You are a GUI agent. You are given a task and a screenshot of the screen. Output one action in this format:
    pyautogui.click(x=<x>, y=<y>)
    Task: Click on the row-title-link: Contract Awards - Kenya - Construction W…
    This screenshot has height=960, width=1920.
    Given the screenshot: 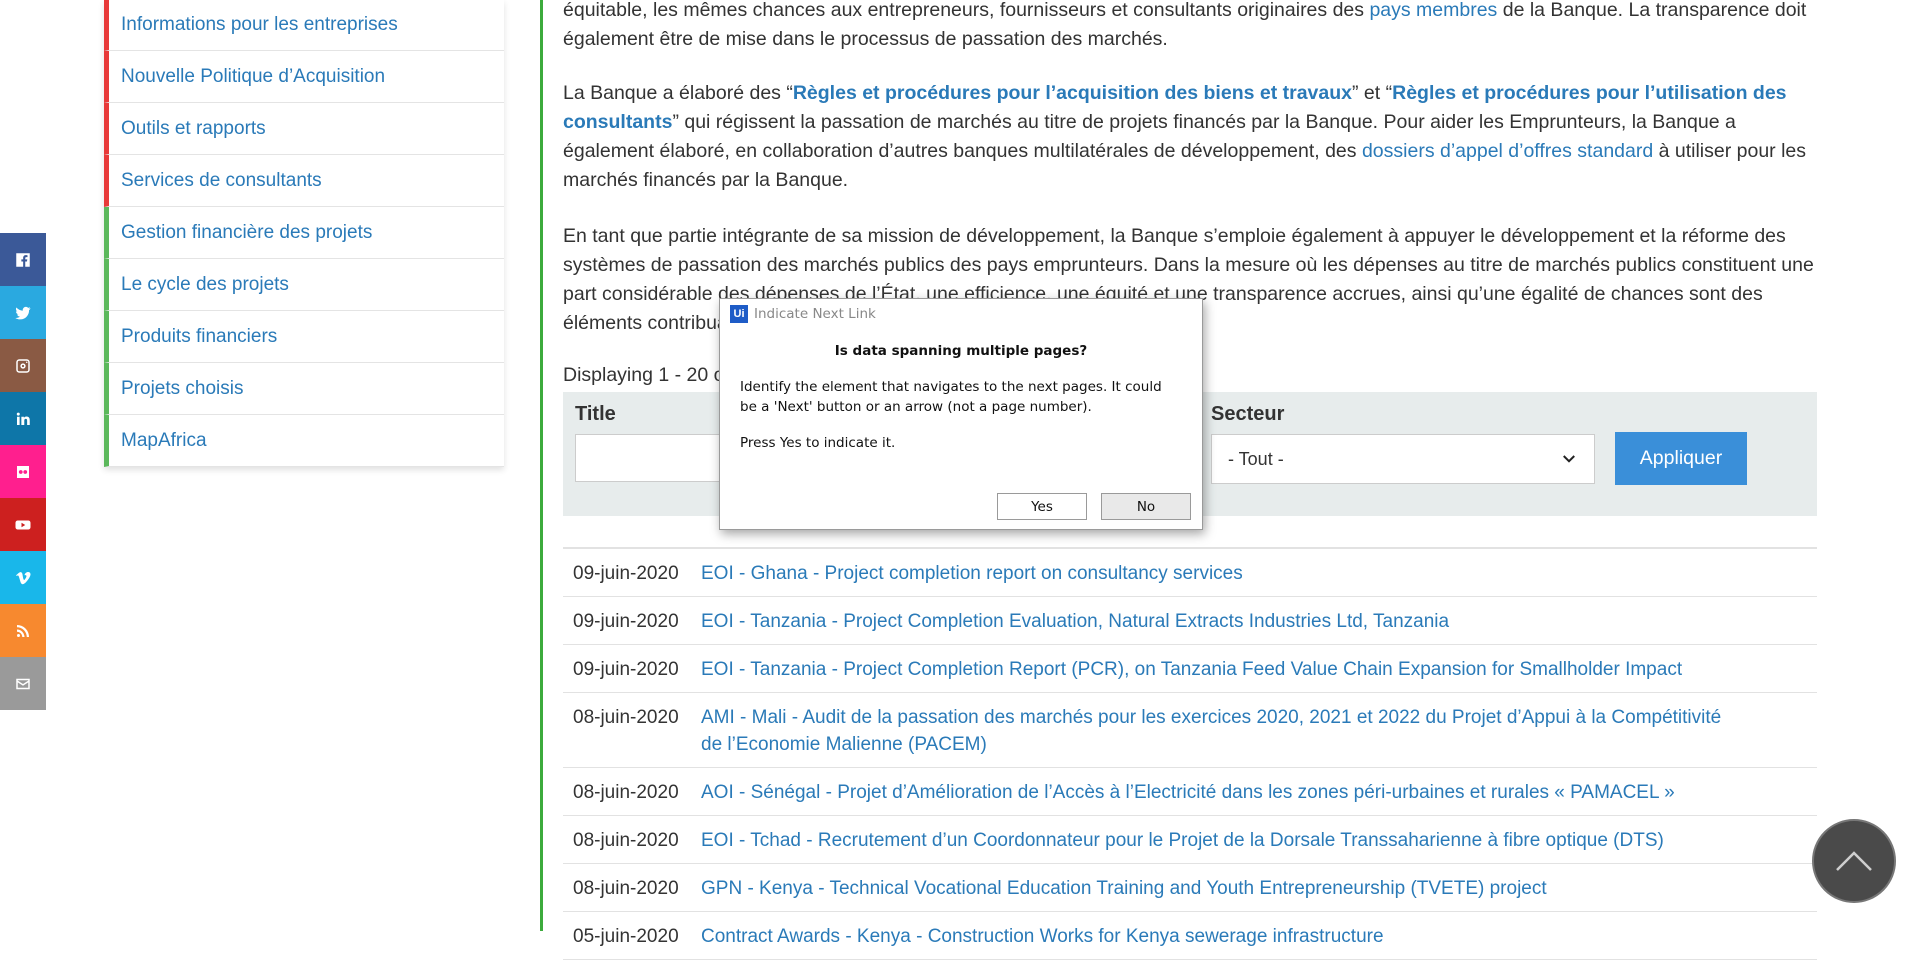 What is the action you would take?
    pyautogui.click(x=1250, y=936)
    